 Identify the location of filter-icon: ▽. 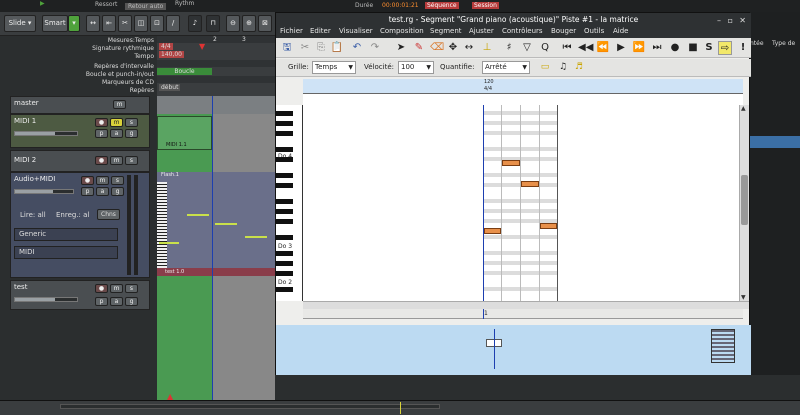
(527, 48).